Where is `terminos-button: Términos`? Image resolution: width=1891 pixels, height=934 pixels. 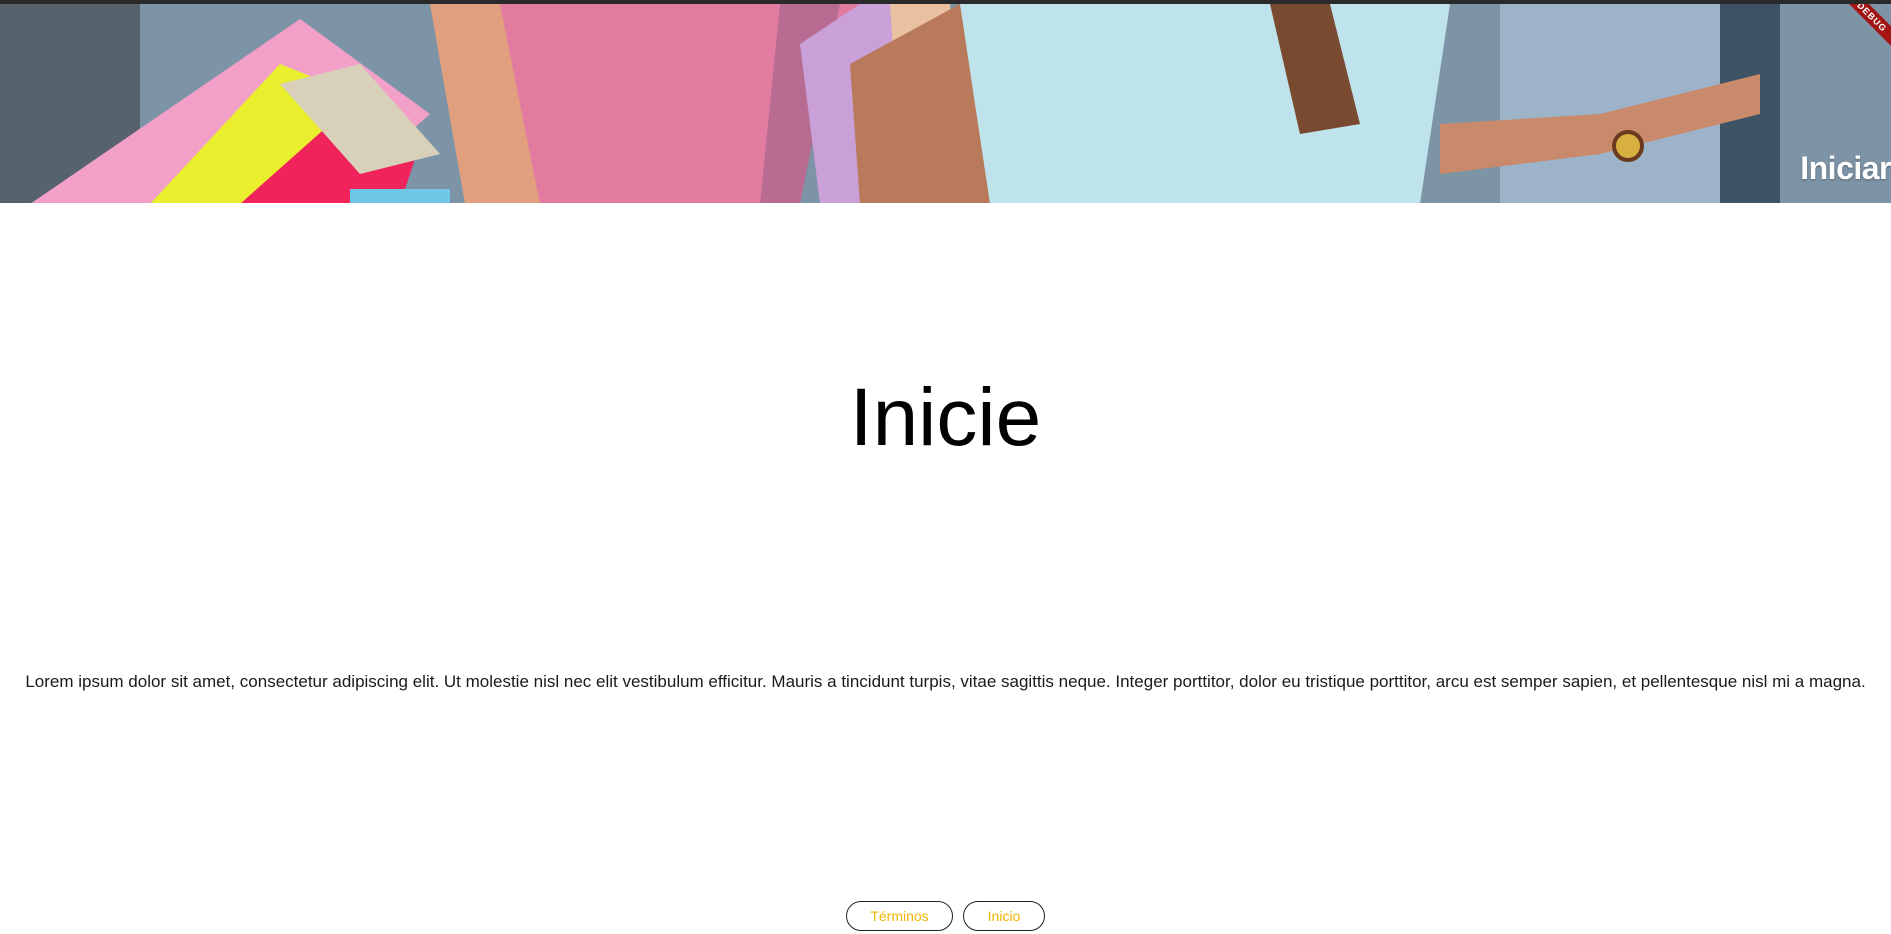 terminos-button: Términos is located at coordinates (899, 916).